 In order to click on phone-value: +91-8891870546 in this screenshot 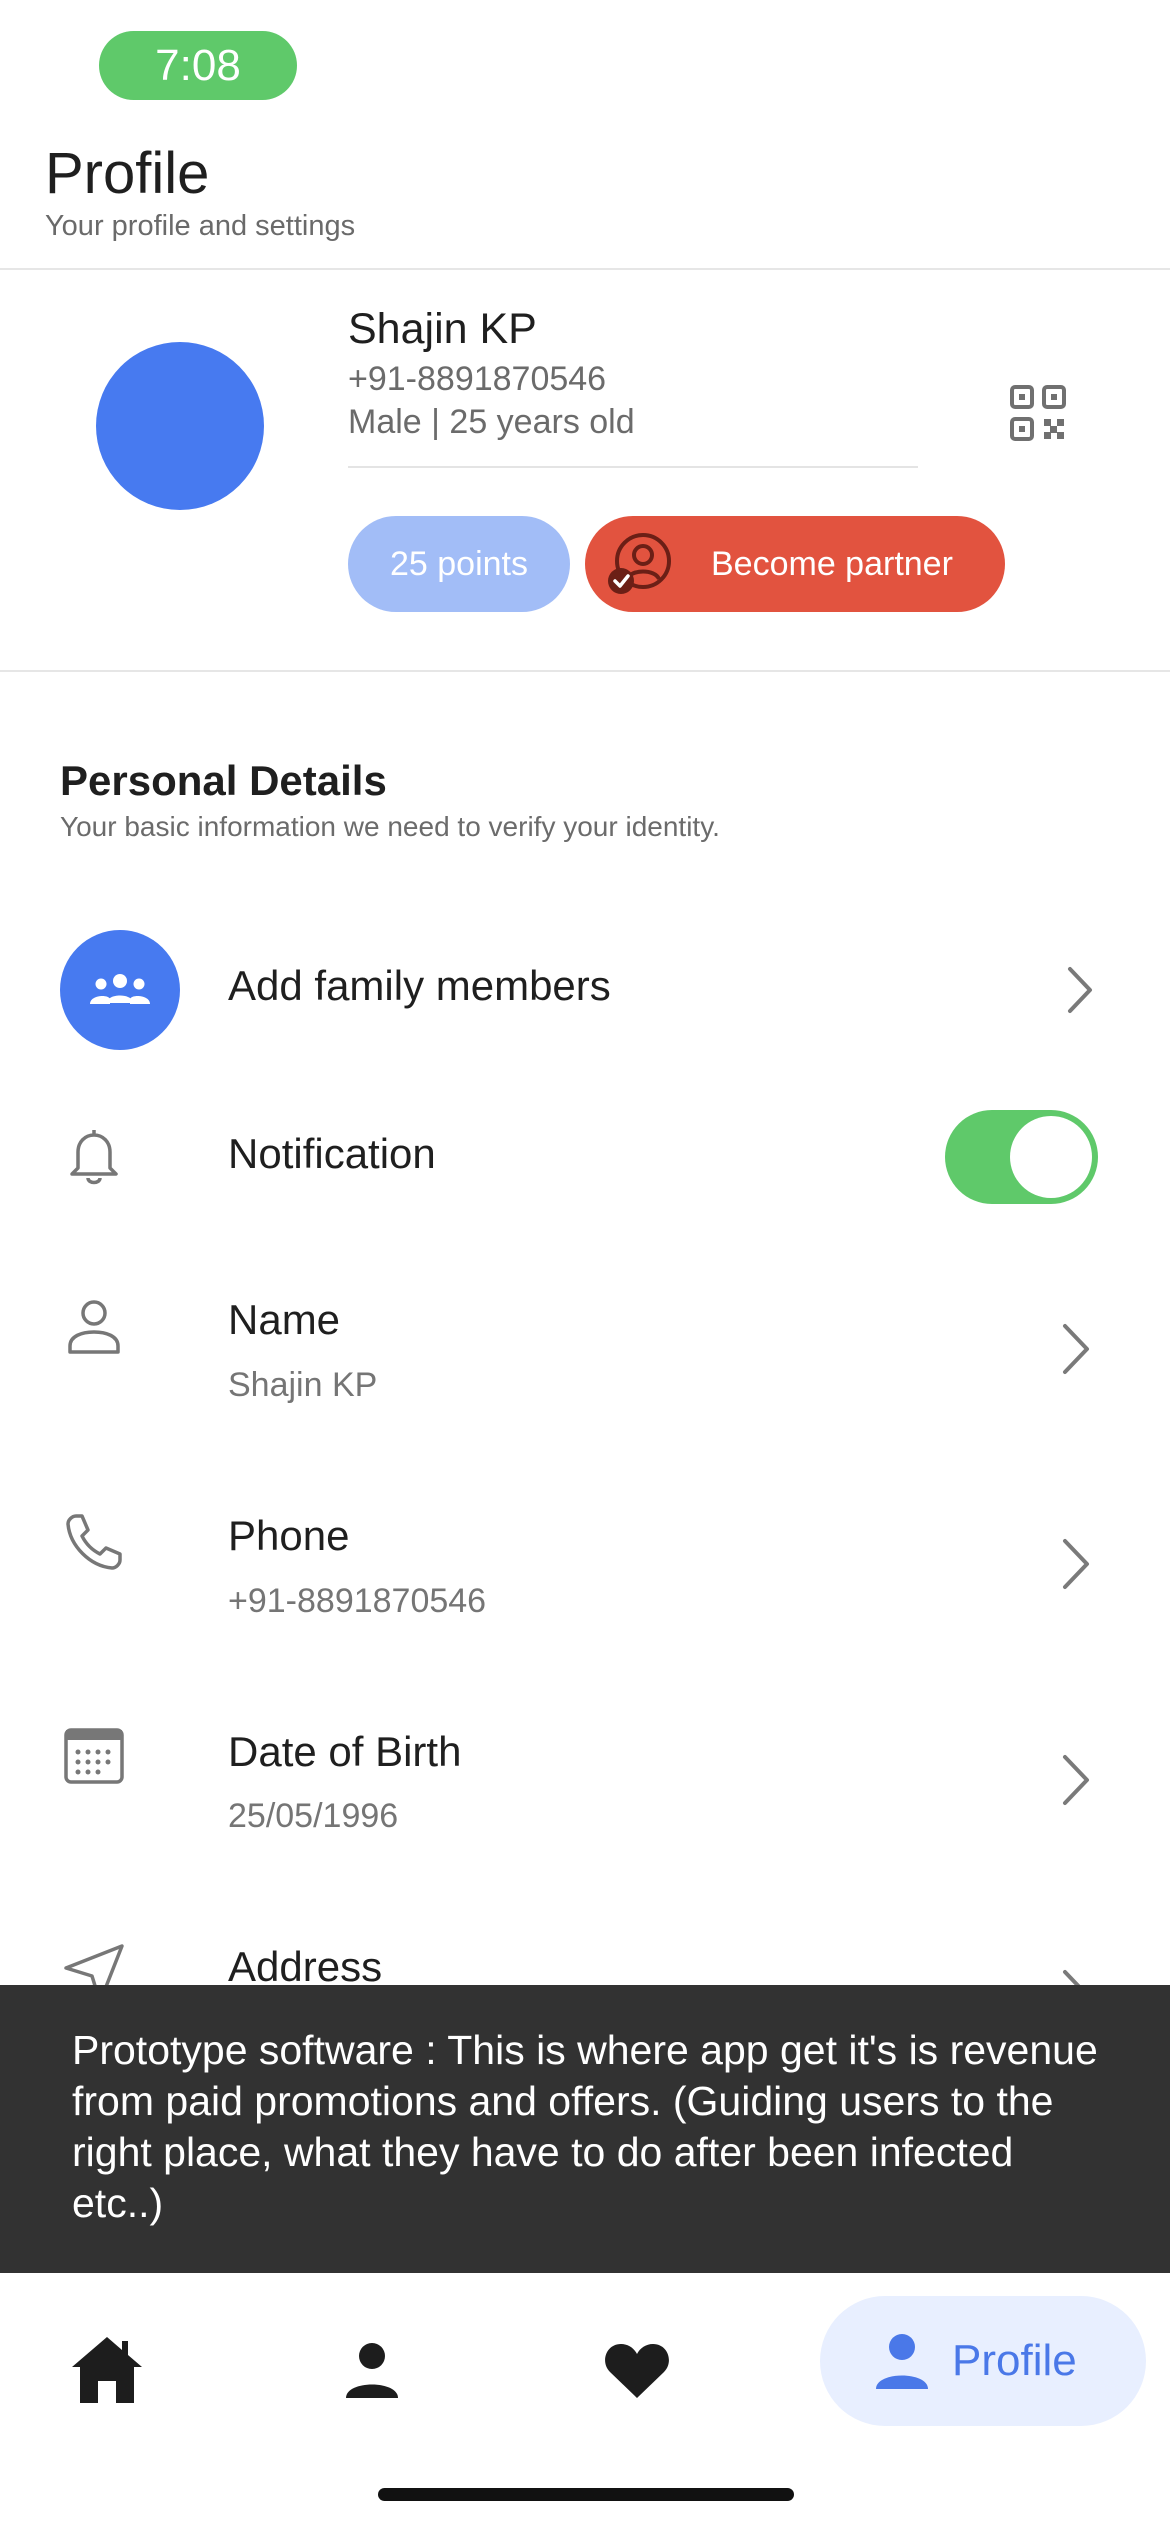, I will do `click(357, 1601)`.